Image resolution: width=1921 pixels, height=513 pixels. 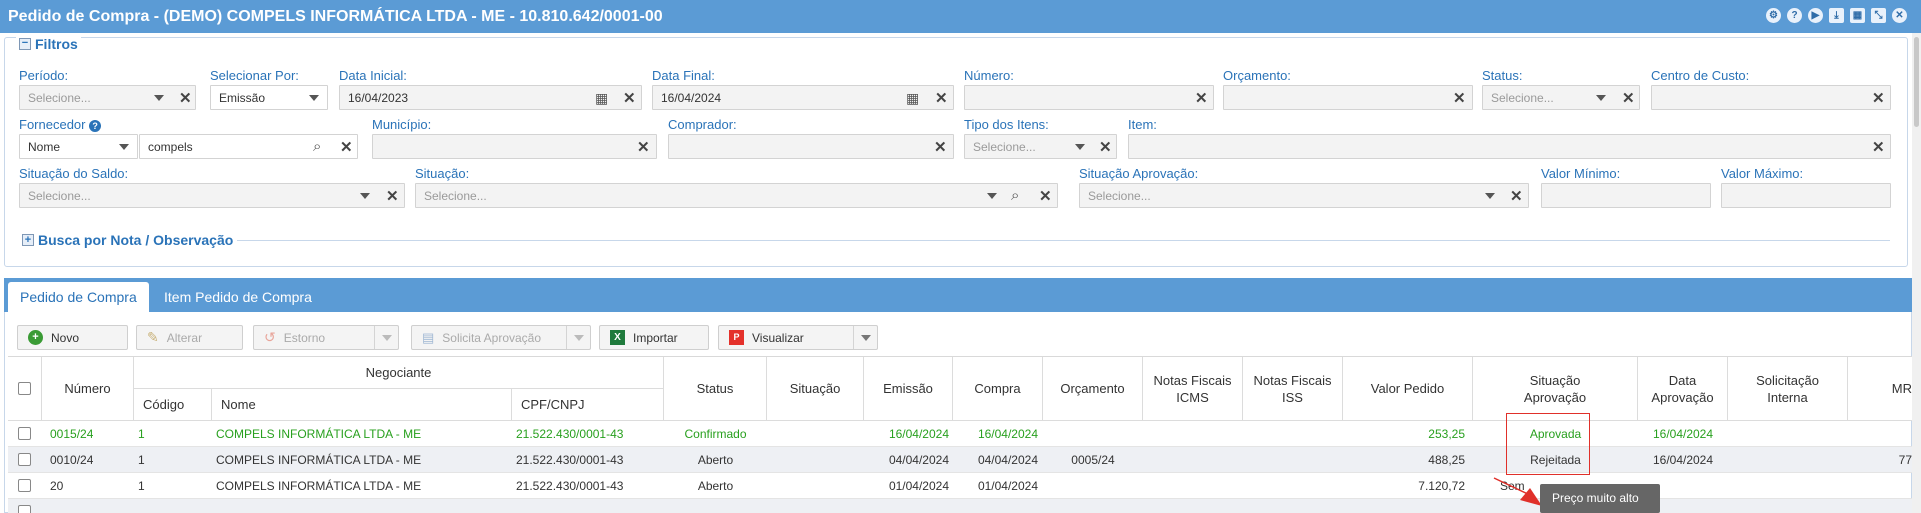 I want to click on close-icon: ✕, so click(x=1899, y=15).